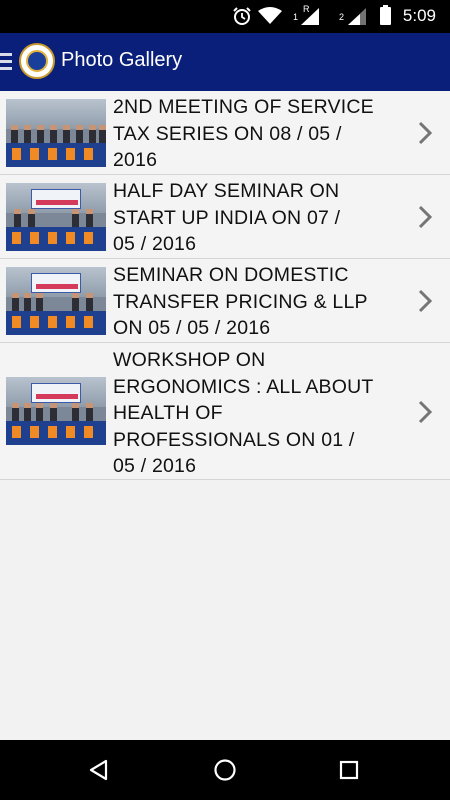  What do you see at coordinates (342, 17) in the screenshot?
I see `sim2-label: 2` at bounding box center [342, 17].